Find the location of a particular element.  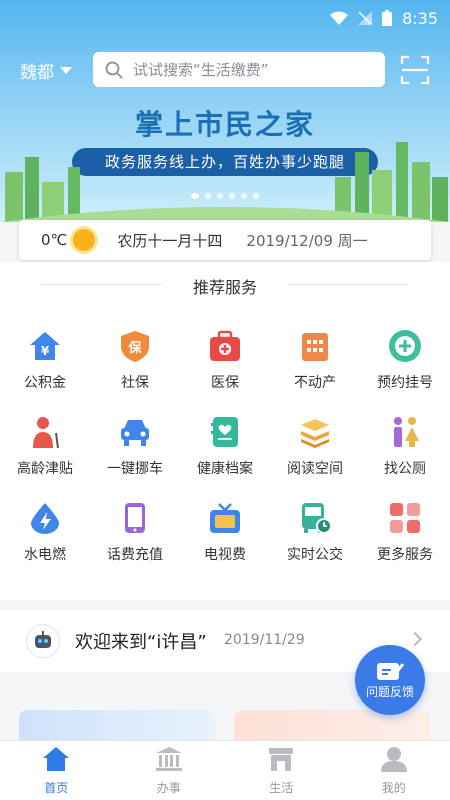

service-label: 高龄津贴 is located at coordinates (45, 469).